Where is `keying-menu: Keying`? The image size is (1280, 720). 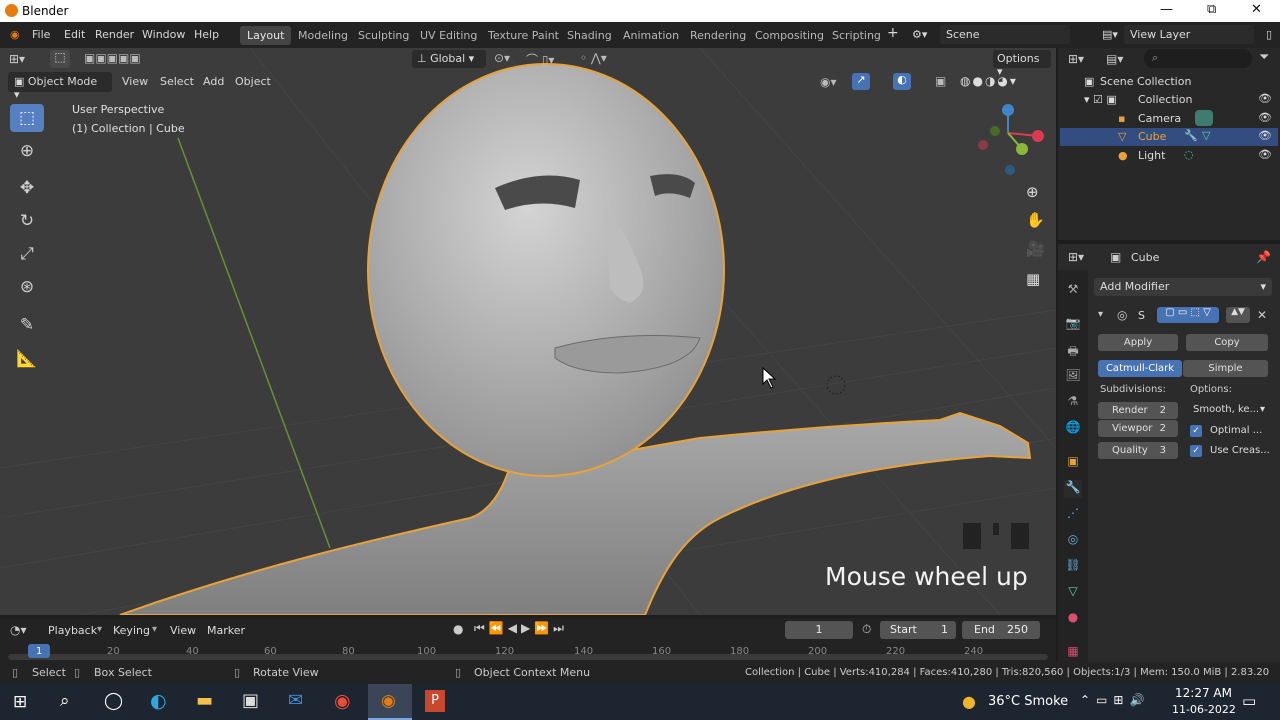 keying-menu: Keying is located at coordinates (131, 630).